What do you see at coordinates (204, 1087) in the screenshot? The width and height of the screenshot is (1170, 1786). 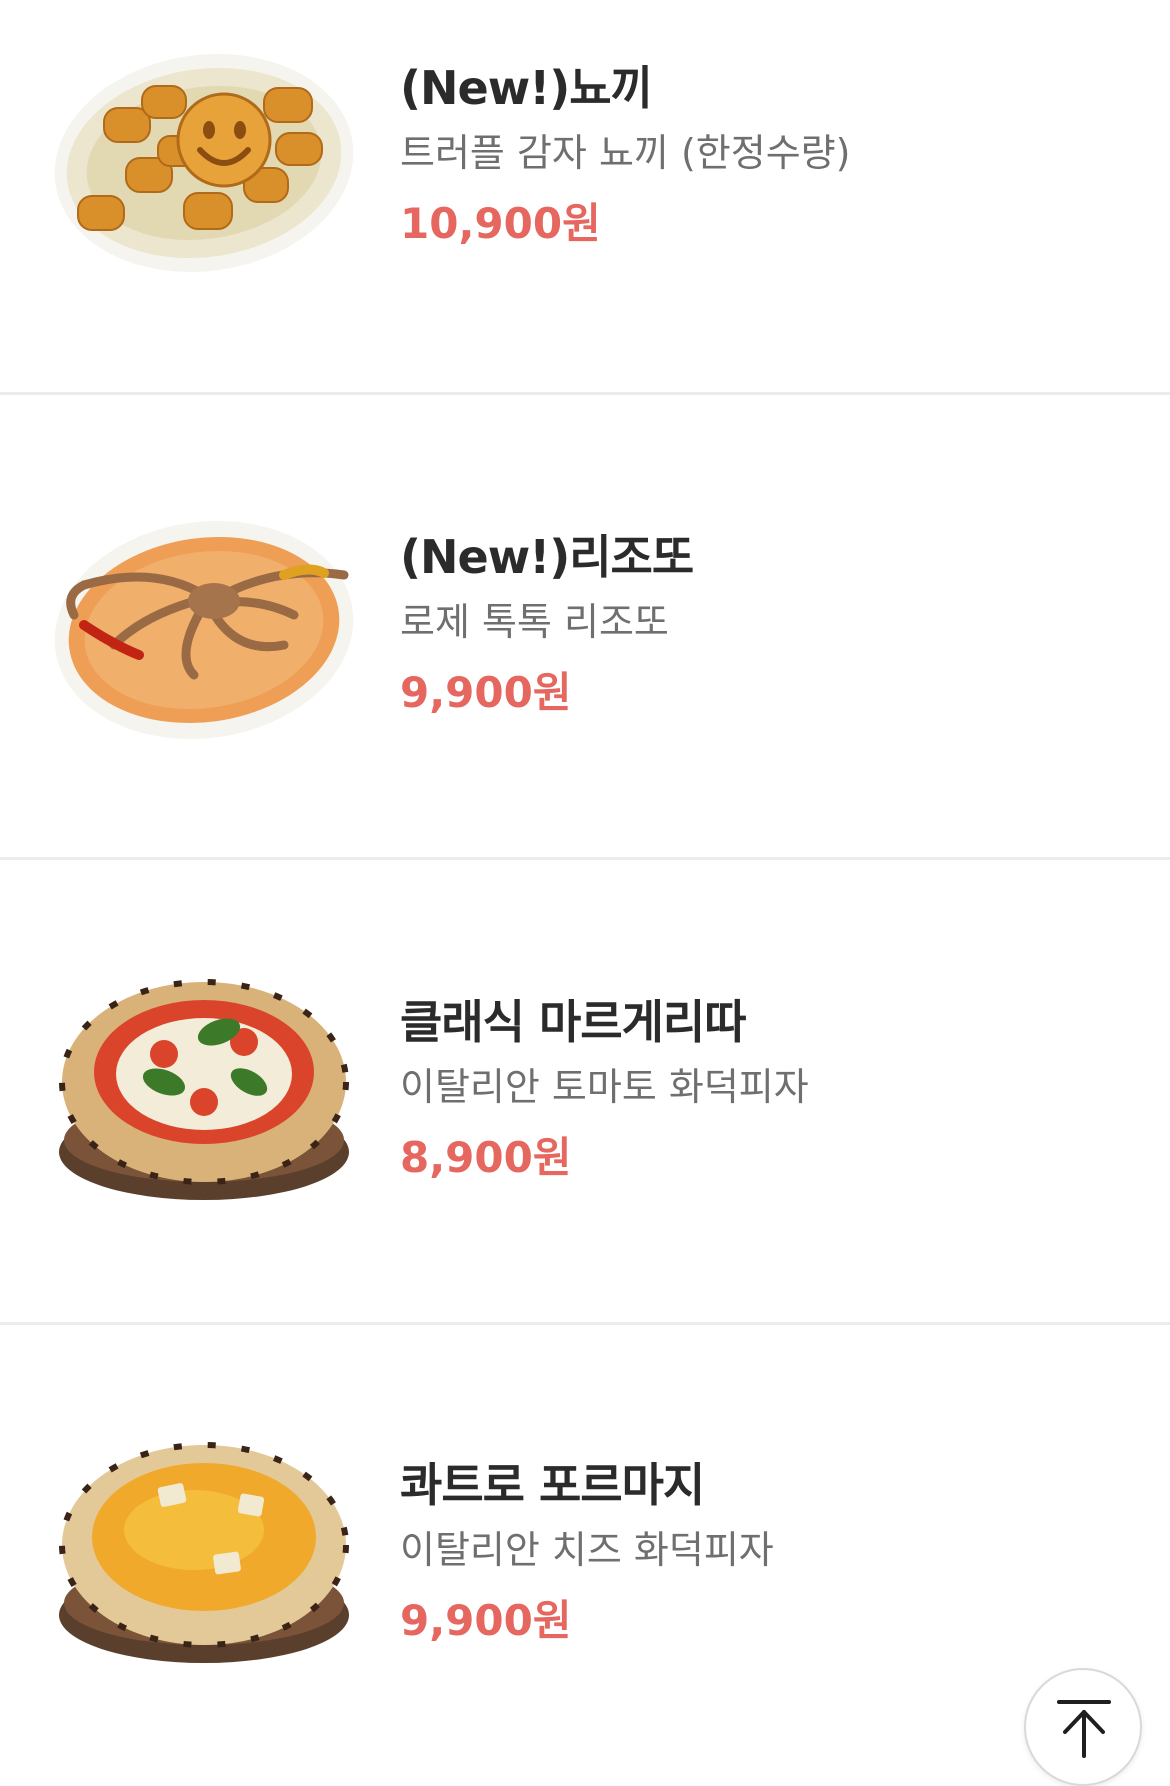 I see `margherita-pizza-image` at bounding box center [204, 1087].